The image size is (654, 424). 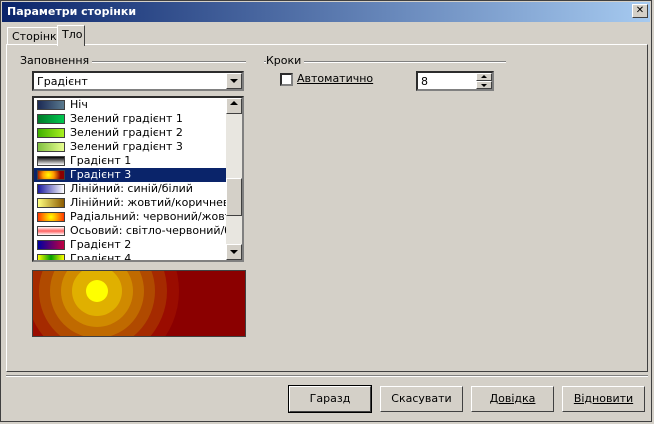 I want to click on title-bar: Параметри сторінки ✕, so click(x=326, y=12).